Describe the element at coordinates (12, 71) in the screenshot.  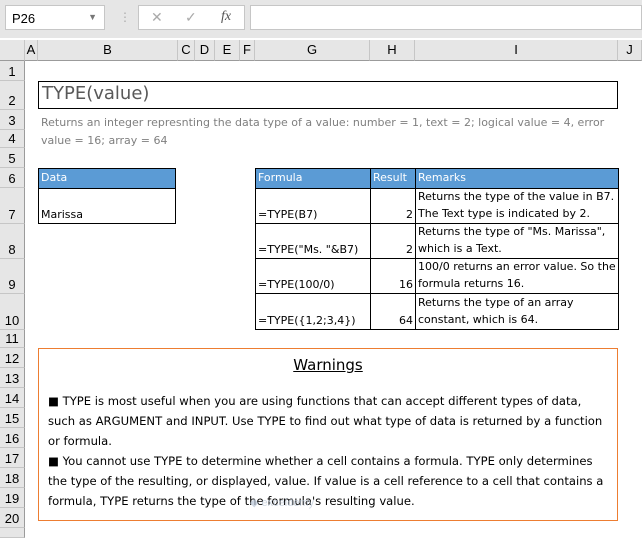
I see `row-header: 1` at that location.